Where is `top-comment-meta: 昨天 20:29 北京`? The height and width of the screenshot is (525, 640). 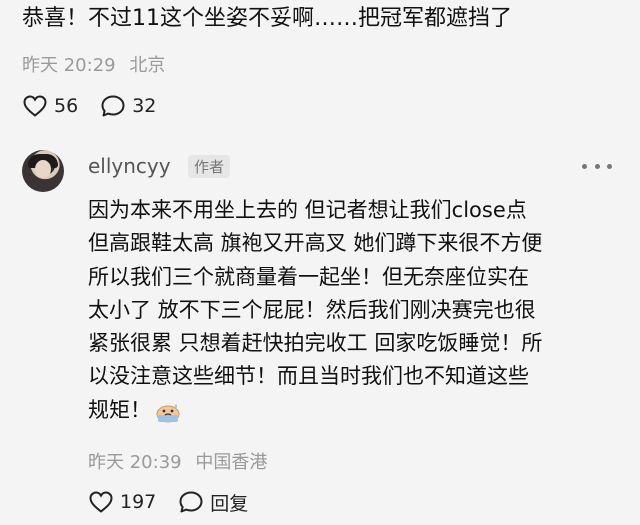
top-comment-meta: 昨天 20:29 北京 is located at coordinates (93, 64).